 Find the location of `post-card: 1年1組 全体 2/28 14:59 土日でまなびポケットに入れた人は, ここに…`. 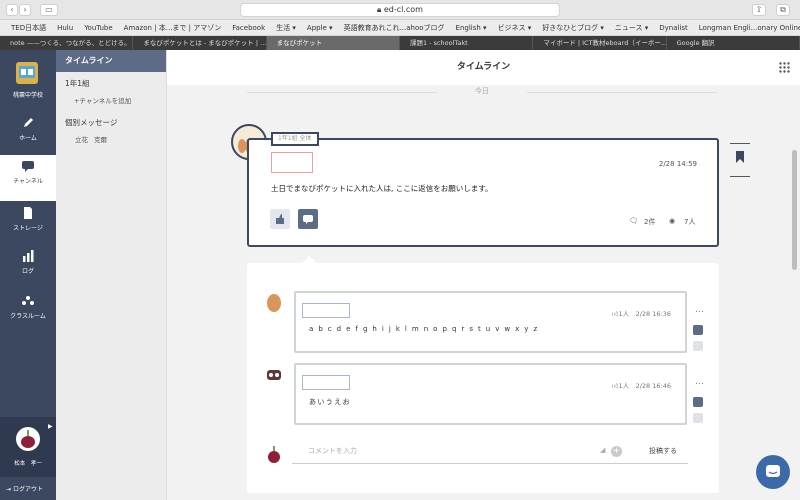

post-card: 1年1組 全体 2/28 14:59 土日でまなびポケットに入れた人は, ここに… is located at coordinates (483, 189).